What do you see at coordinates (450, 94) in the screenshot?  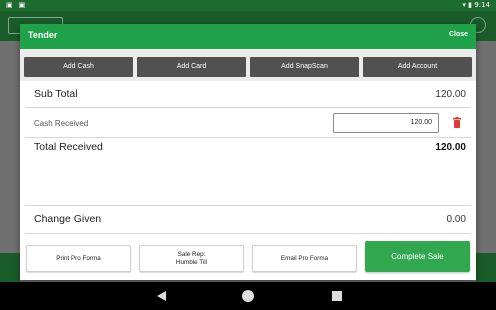 I see `sub-total-value: 120.00` at bounding box center [450, 94].